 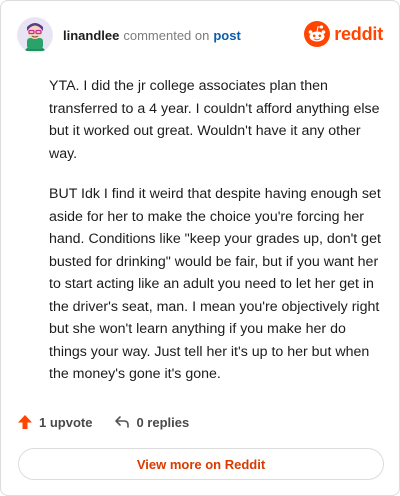 I want to click on reply-button: 0 replies, so click(x=151, y=422).